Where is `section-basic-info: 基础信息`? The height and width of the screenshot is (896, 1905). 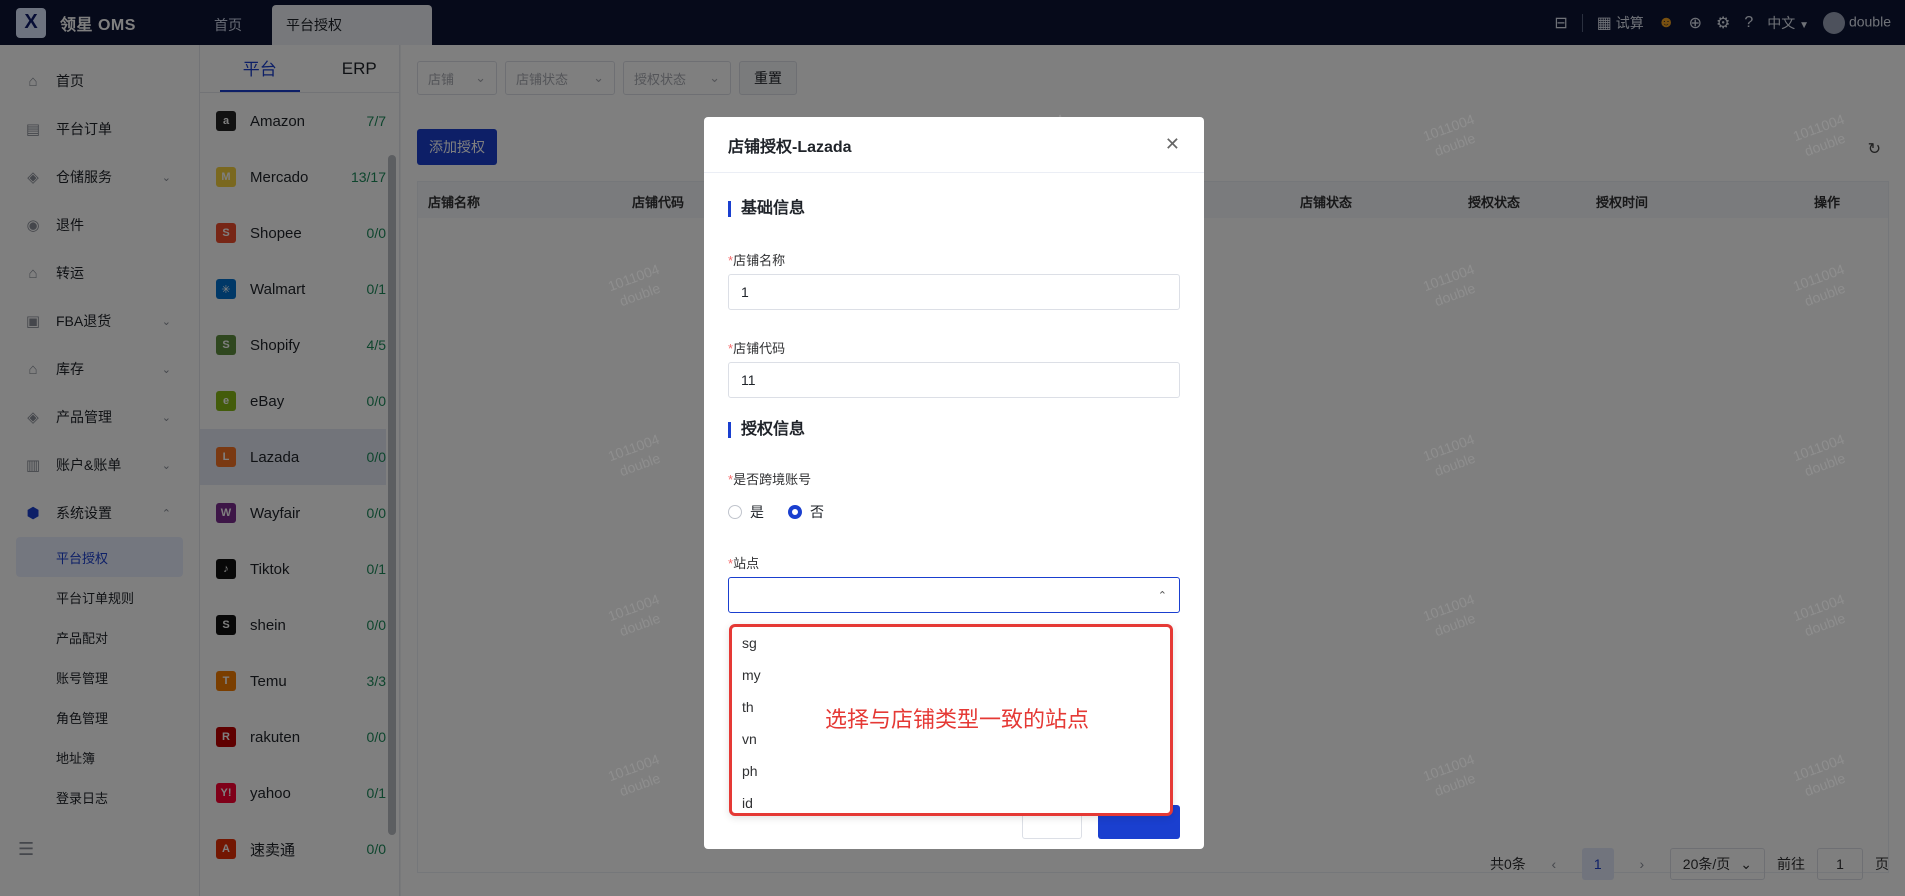
section-basic-info: 基础信息 is located at coordinates (766, 209).